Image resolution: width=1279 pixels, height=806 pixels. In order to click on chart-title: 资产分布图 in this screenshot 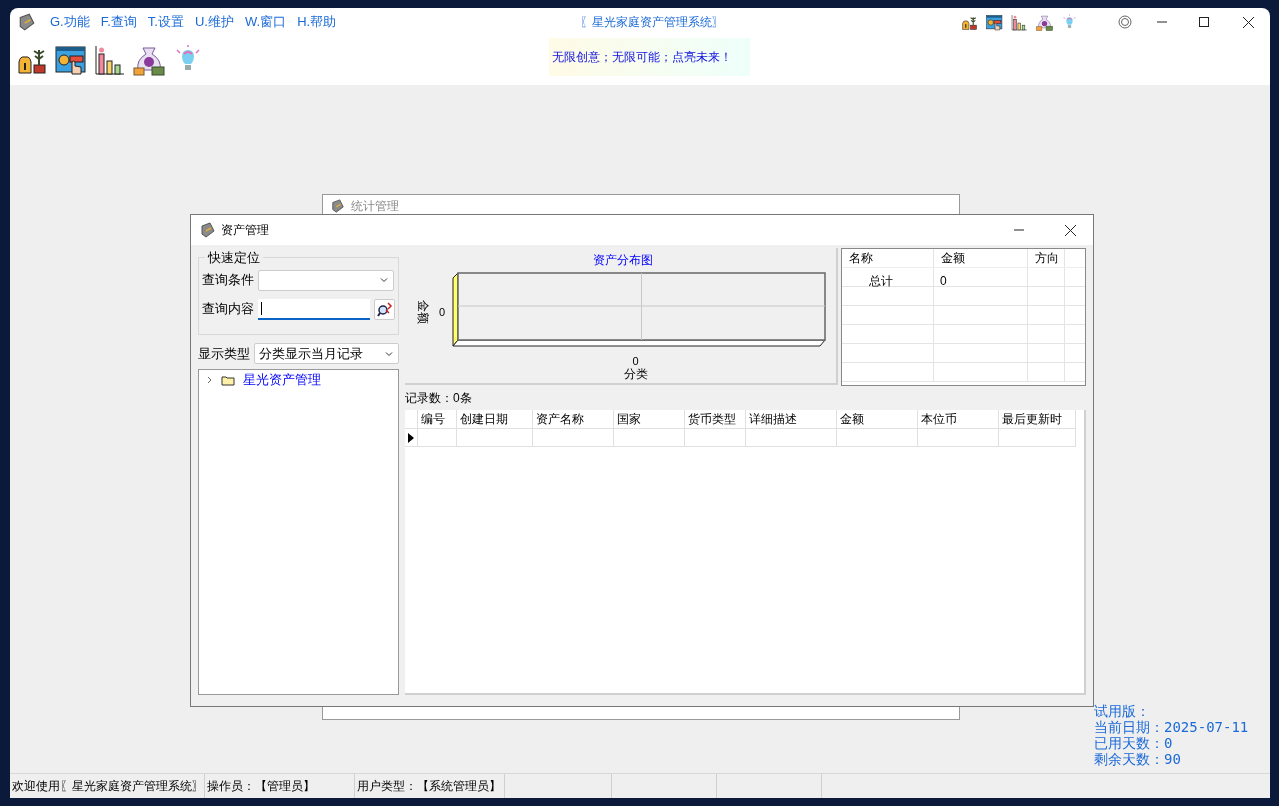, I will do `click(623, 260)`.